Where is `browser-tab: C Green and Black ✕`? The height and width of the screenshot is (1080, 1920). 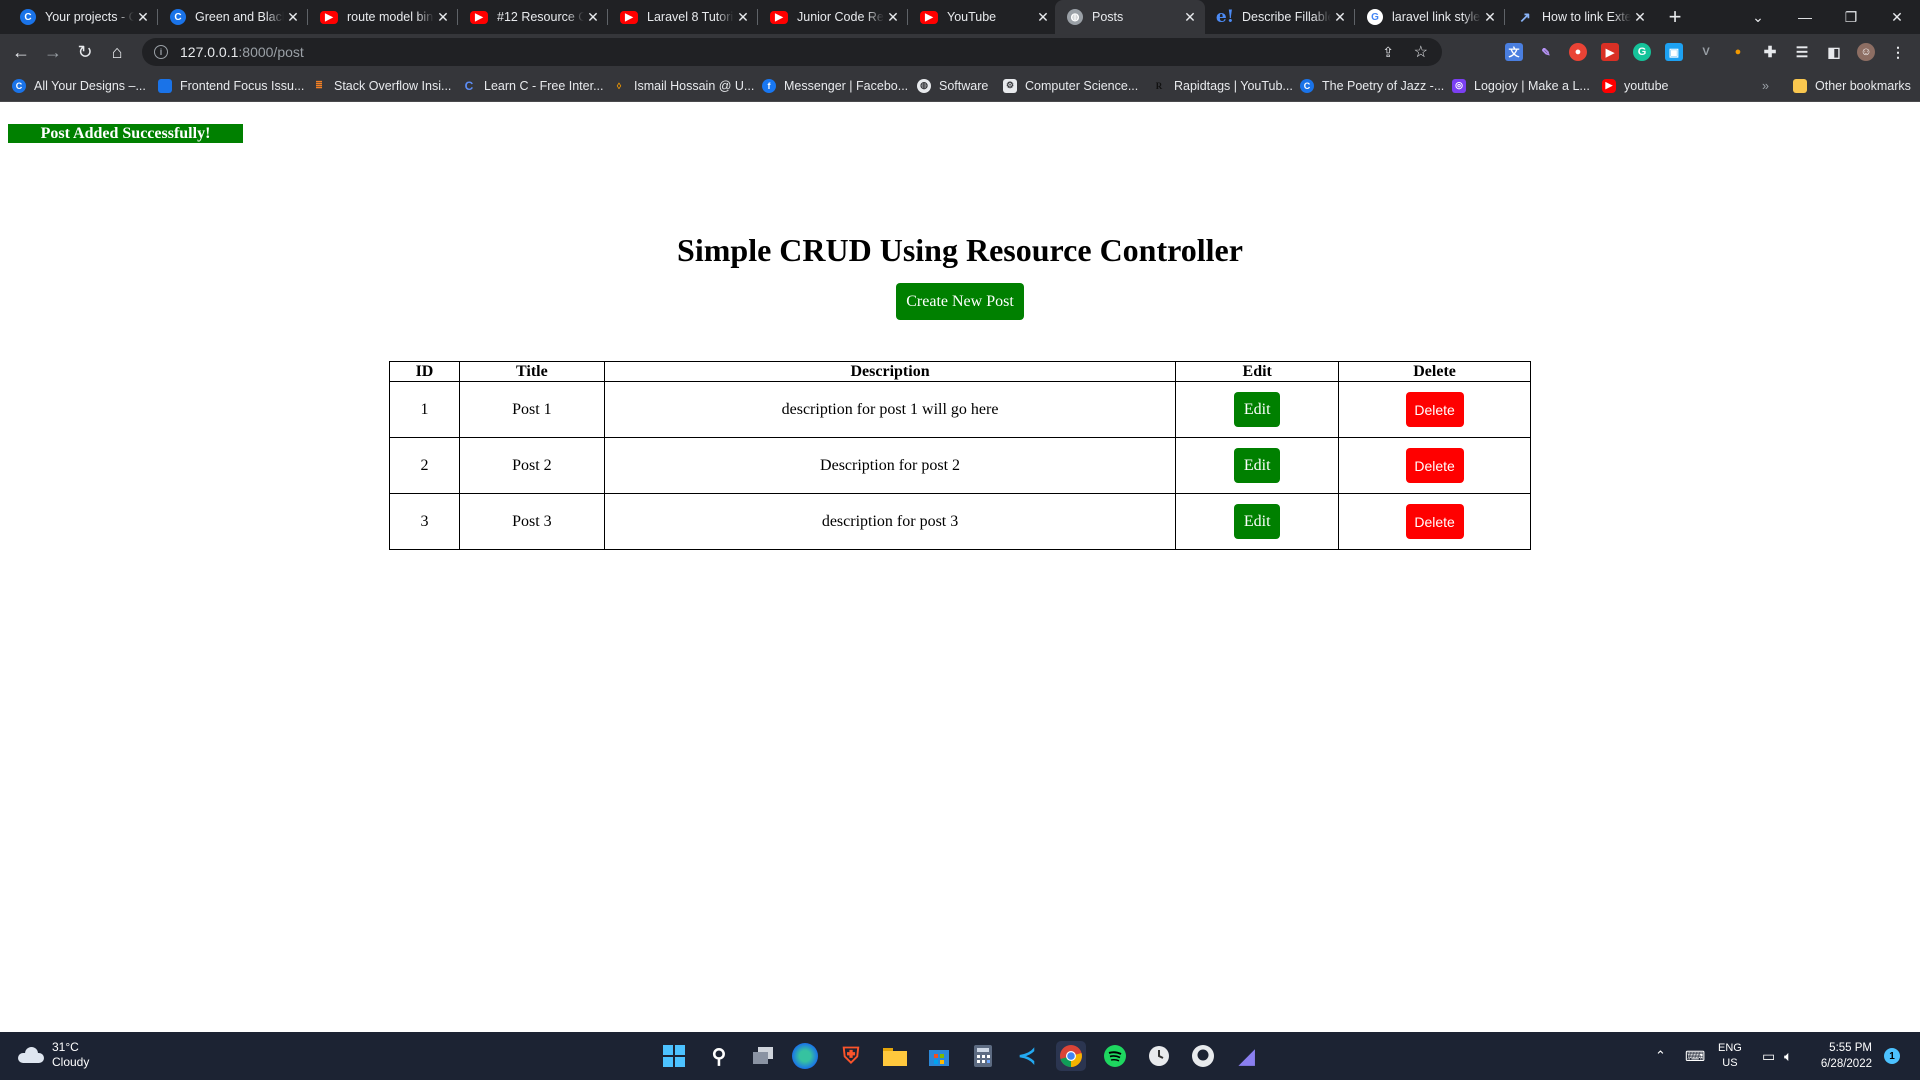
browser-tab: C Green and Black ✕ is located at coordinates (233, 17).